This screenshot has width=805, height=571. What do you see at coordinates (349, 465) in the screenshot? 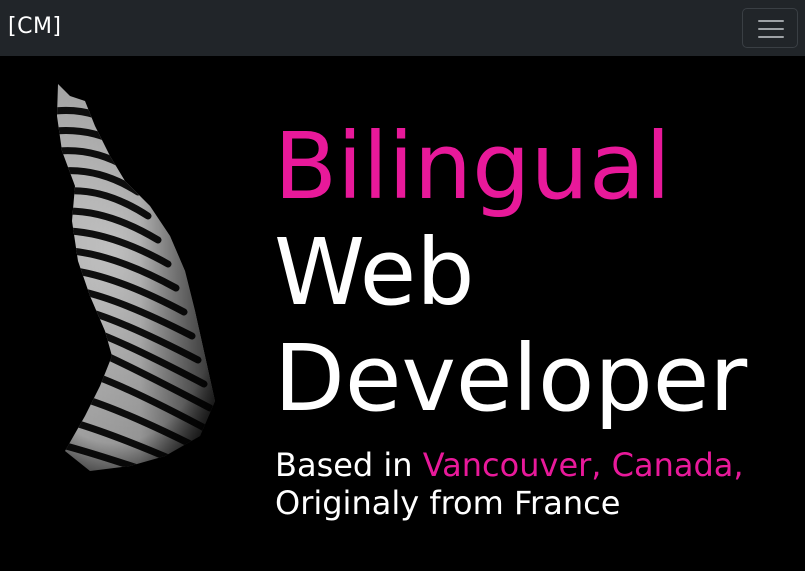
I see `subtitle-prefix: Based in` at bounding box center [349, 465].